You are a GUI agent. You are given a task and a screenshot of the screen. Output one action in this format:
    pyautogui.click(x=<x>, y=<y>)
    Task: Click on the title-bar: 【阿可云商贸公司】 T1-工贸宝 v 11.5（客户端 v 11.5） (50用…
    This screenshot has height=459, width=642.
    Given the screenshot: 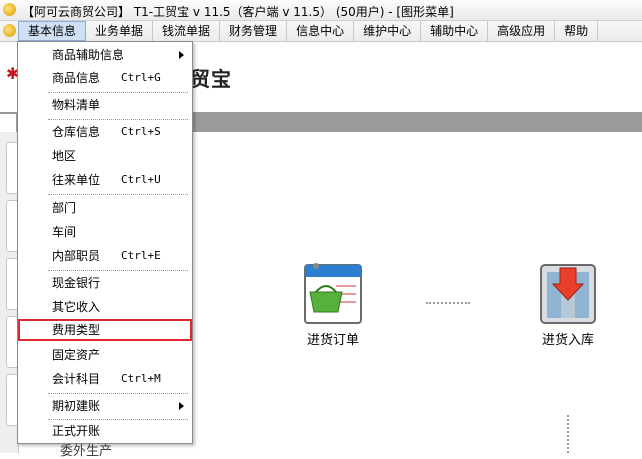 What is the action you would take?
    pyautogui.click(x=321, y=10)
    